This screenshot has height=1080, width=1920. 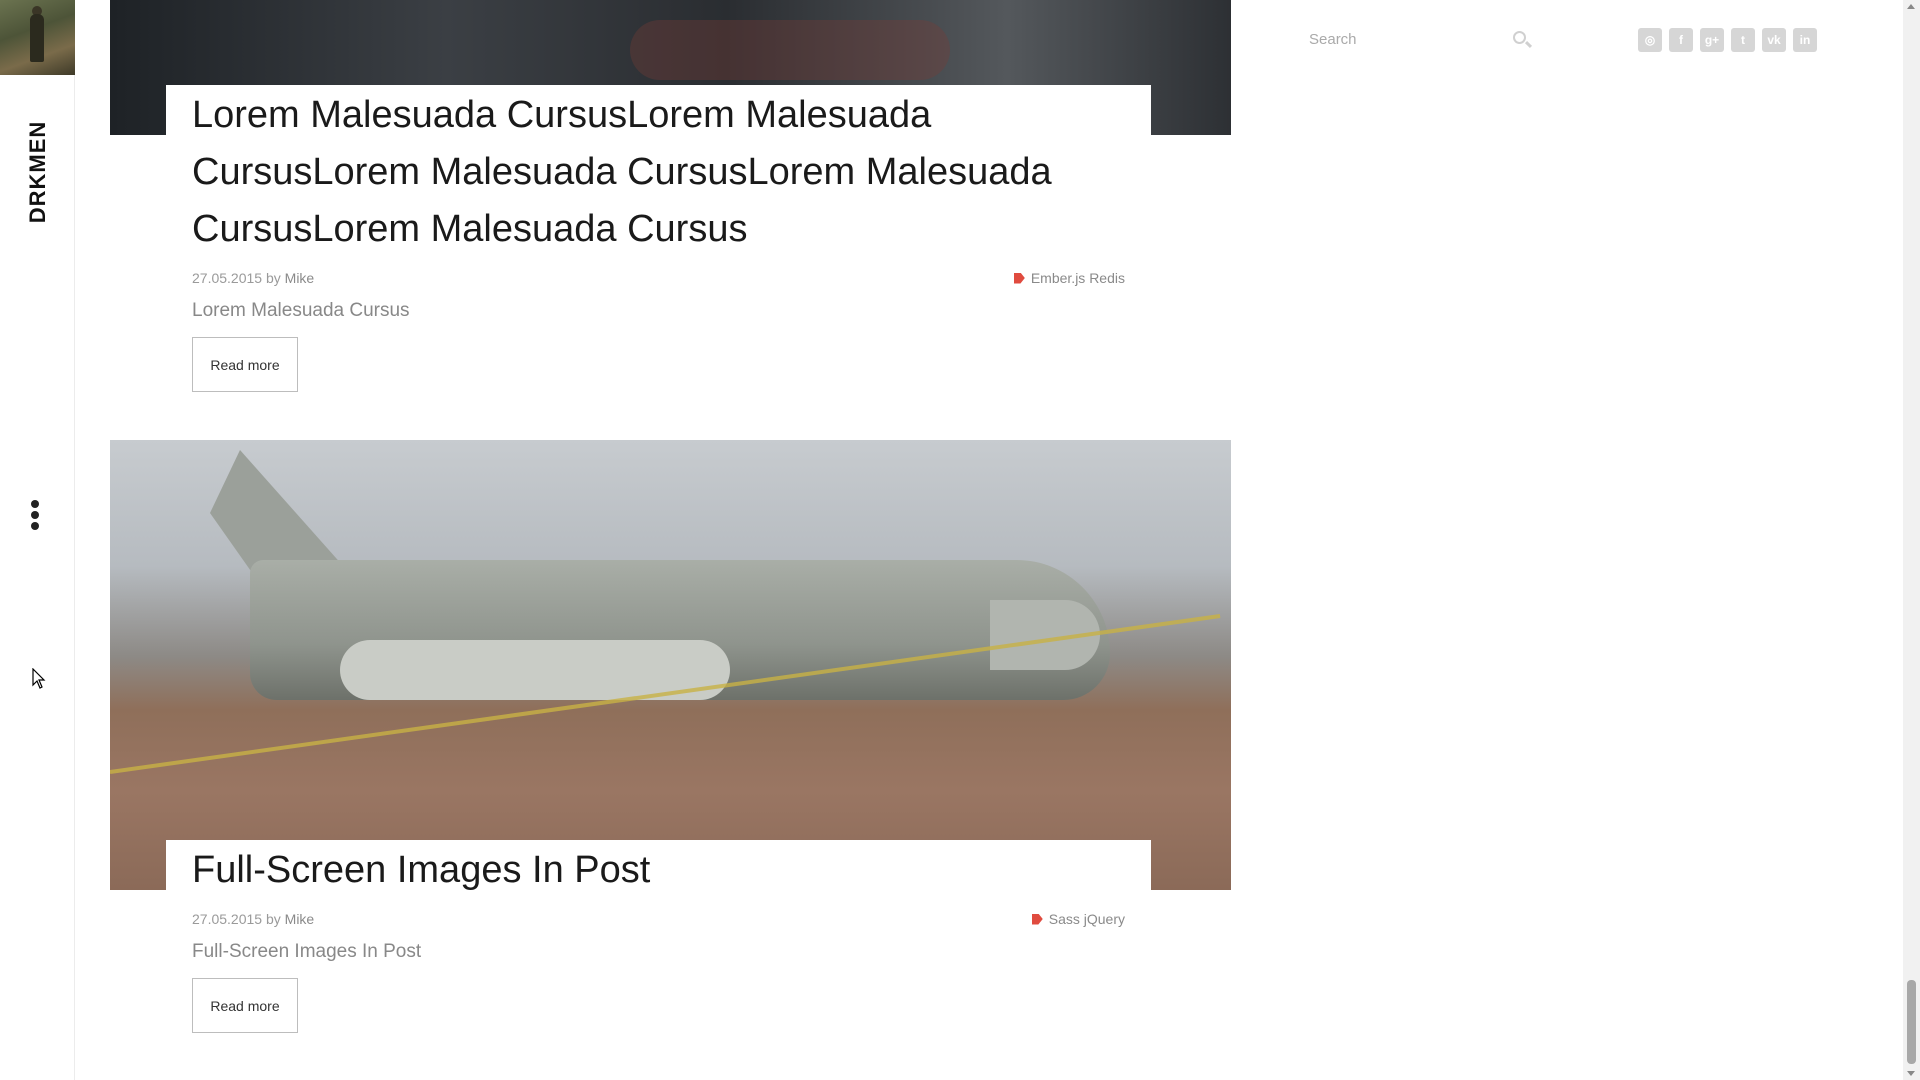 I want to click on post-tags: Ember.js Redis, so click(x=1069, y=278).